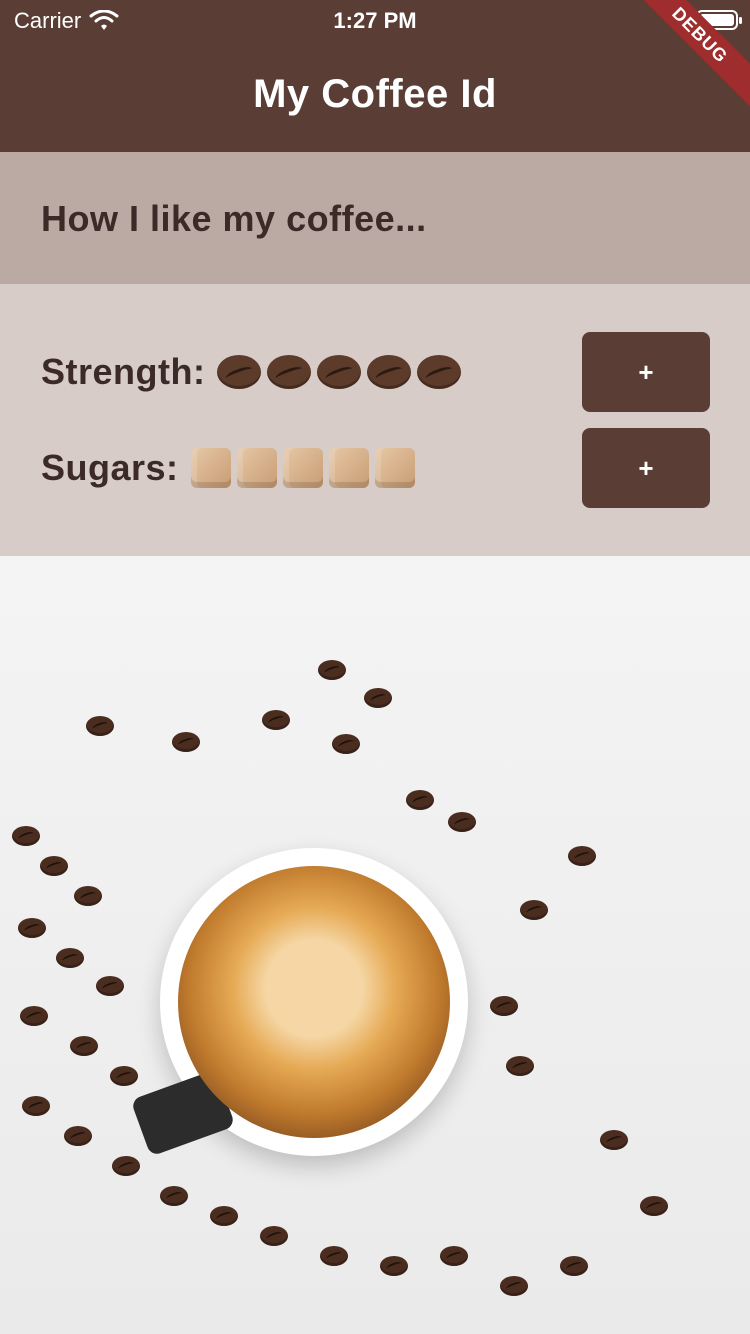 The width and height of the screenshot is (750, 1334). I want to click on strength-beans, so click(339, 372).